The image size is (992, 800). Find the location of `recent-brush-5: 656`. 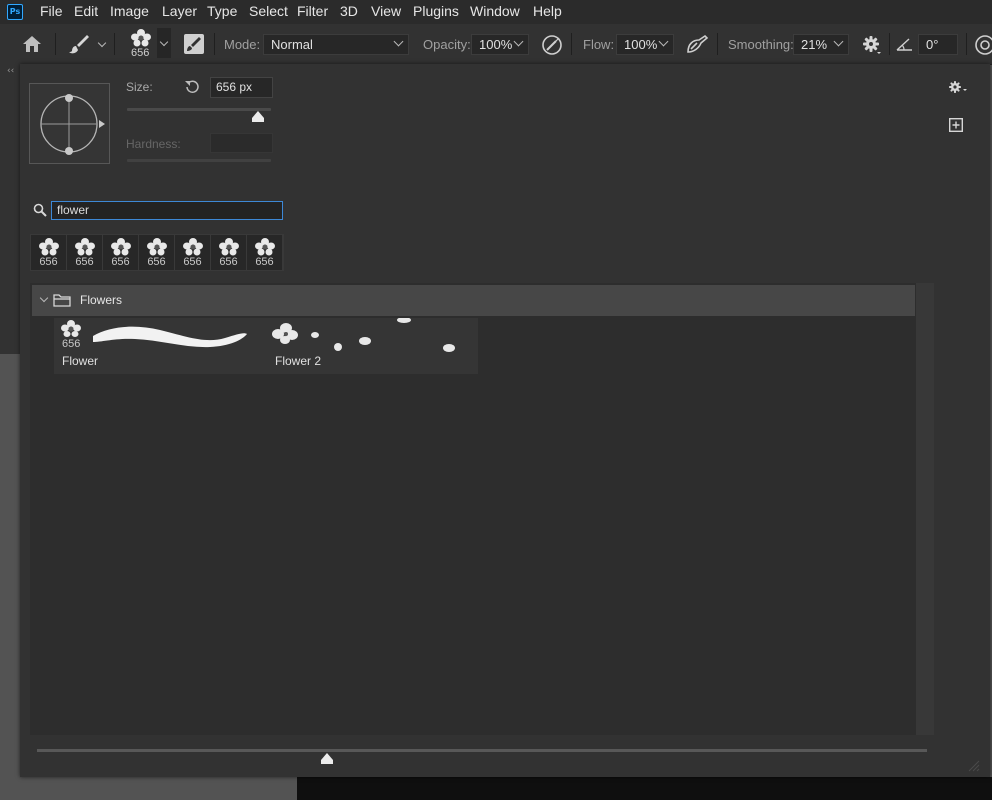

recent-brush-5: 656 is located at coordinates (193, 252).